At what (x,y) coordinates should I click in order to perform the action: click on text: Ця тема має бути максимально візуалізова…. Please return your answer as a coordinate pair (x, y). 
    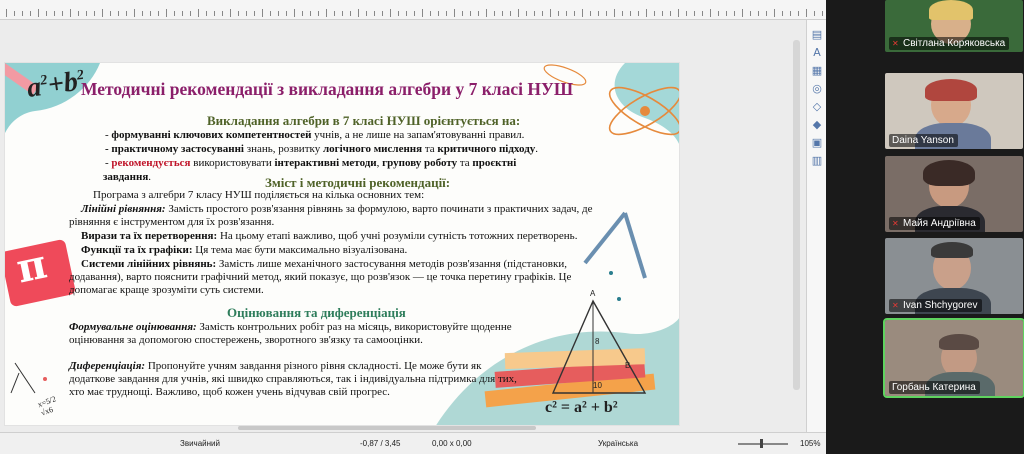
    Looking at the image, I should click on (300, 250).